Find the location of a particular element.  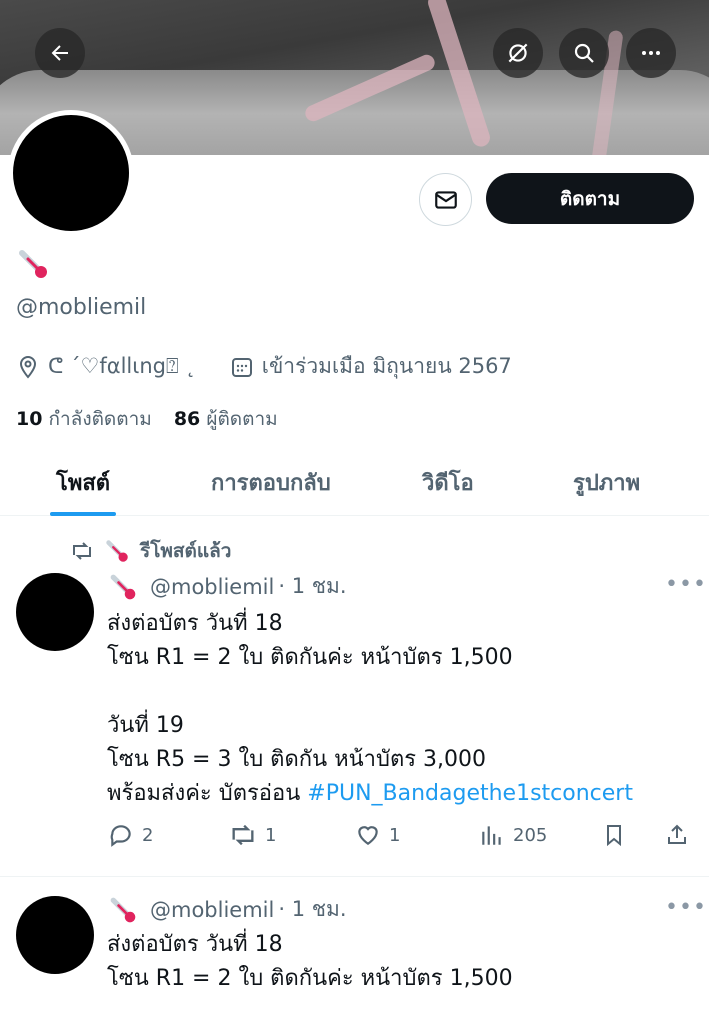

share-icon is located at coordinates (677, 834).